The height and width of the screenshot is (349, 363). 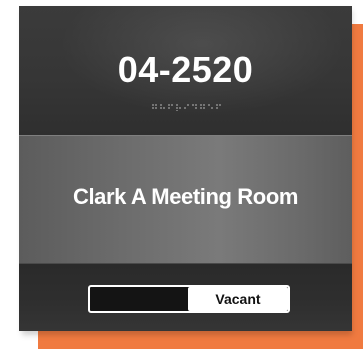 I want to click on status-slider: Vacant, so click(x=189, y=299).